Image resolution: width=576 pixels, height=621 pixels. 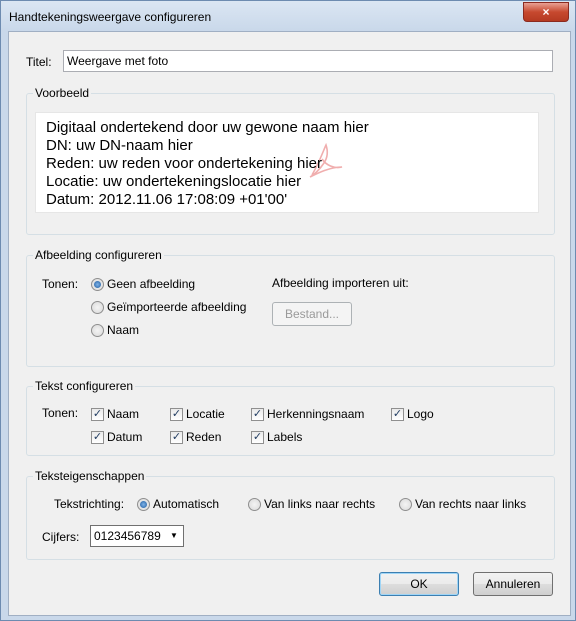 I want to click on window-title: Handtekeningsweergave configureren, so click(x=110, y=17).